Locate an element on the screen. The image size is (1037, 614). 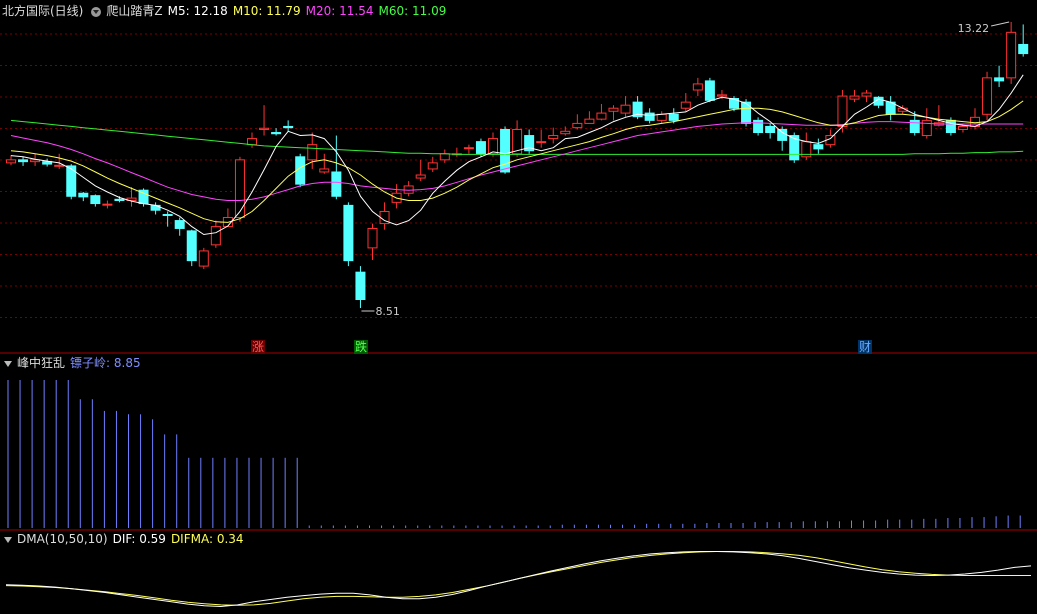
ma5-value: M5: 12.18 is located at coordinates (197, 11).